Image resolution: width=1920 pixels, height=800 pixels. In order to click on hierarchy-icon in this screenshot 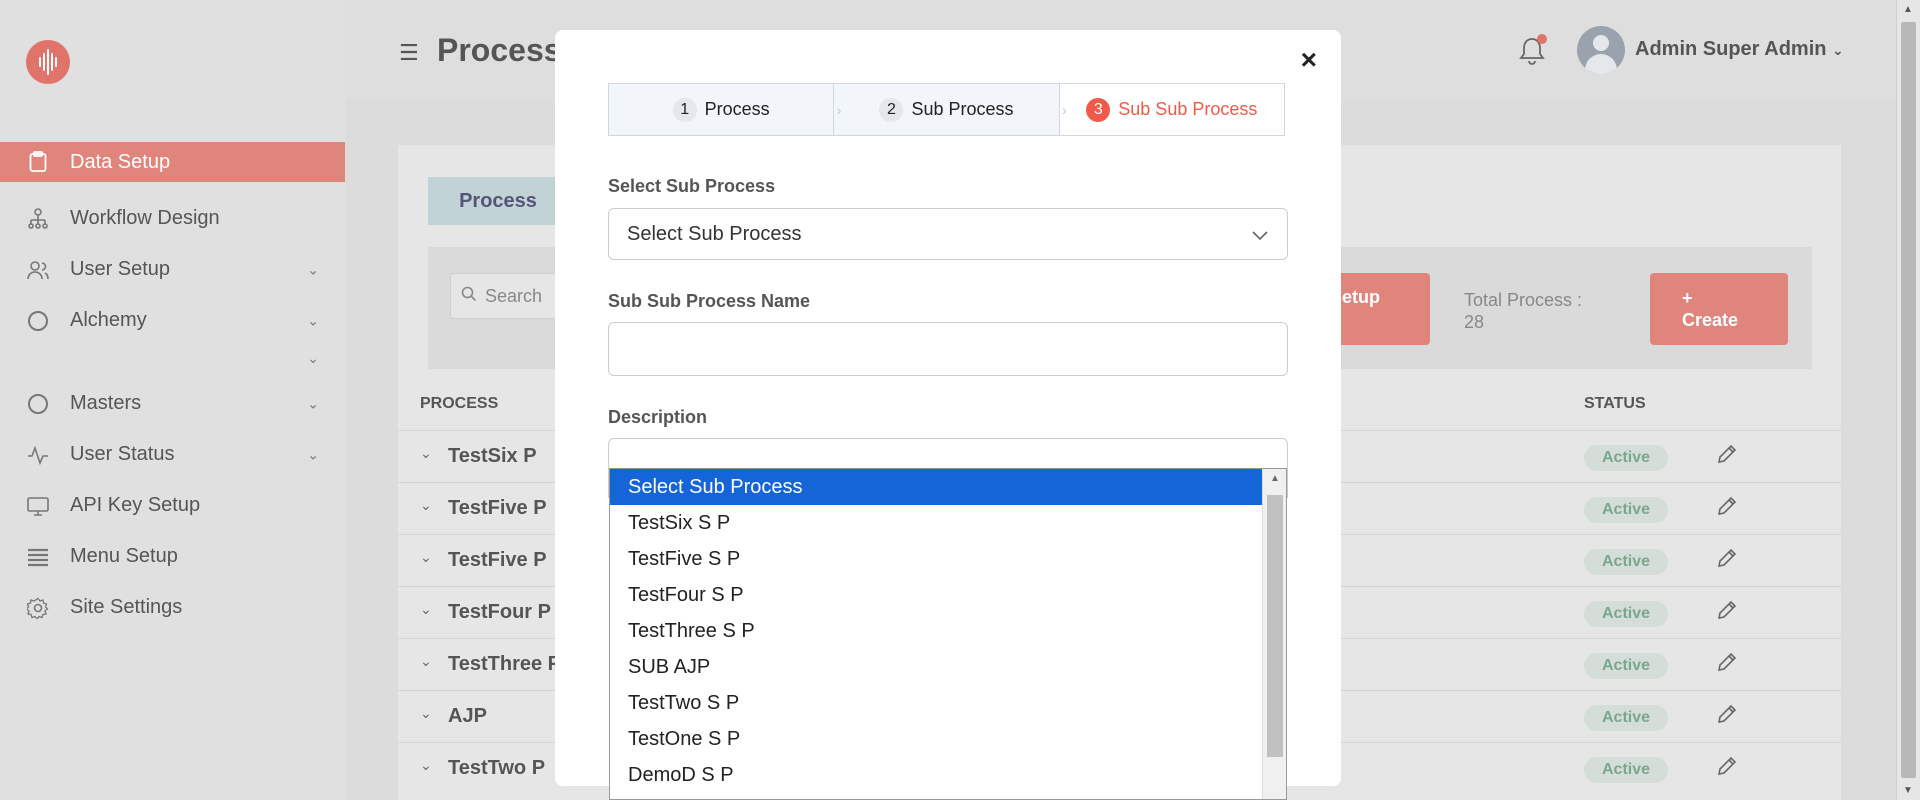, I will do `click(38, 219)`.